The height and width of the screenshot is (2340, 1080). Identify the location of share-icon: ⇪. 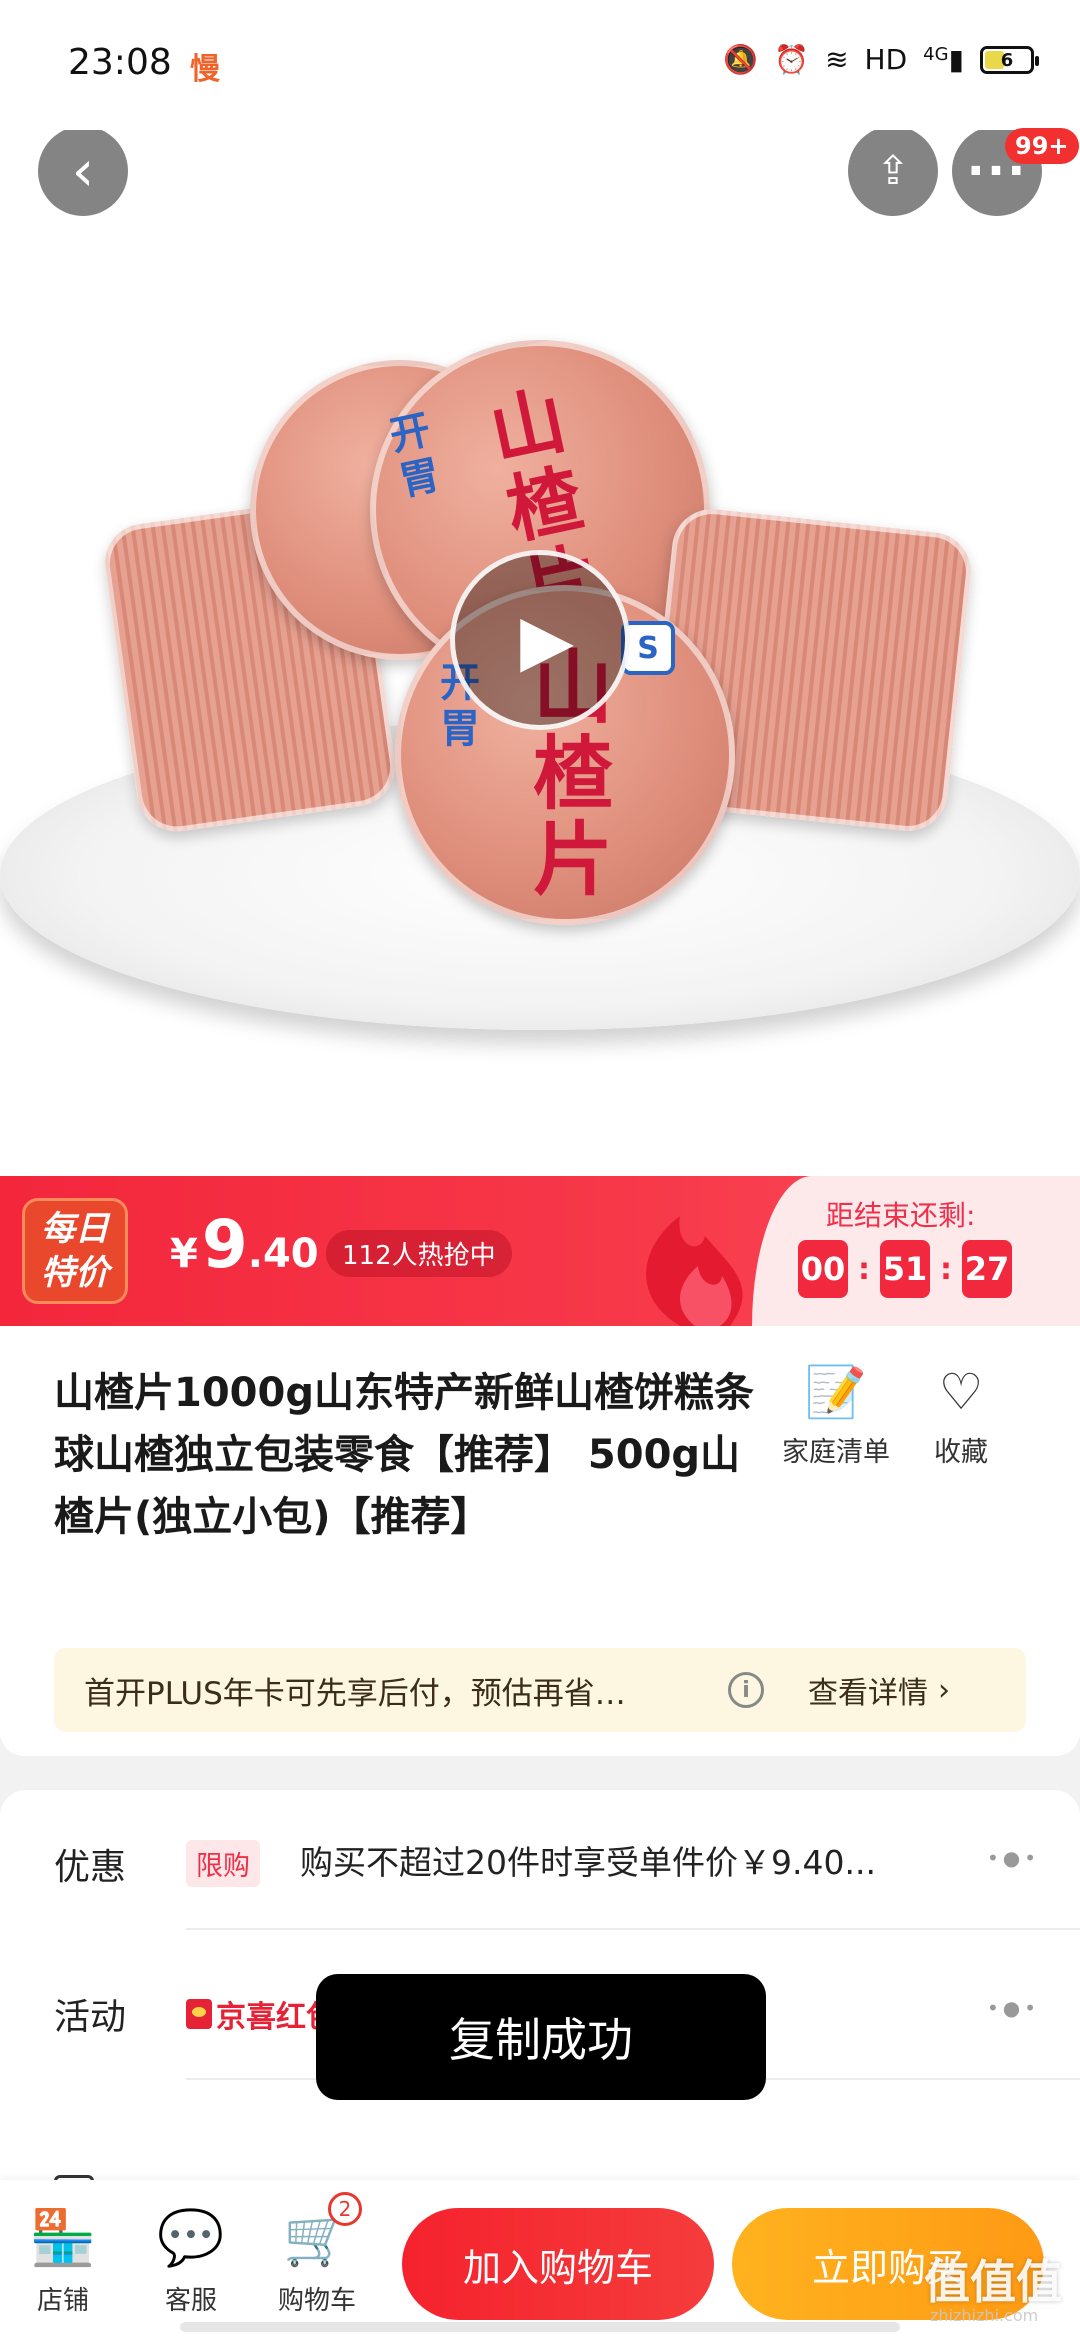
(893, 171).